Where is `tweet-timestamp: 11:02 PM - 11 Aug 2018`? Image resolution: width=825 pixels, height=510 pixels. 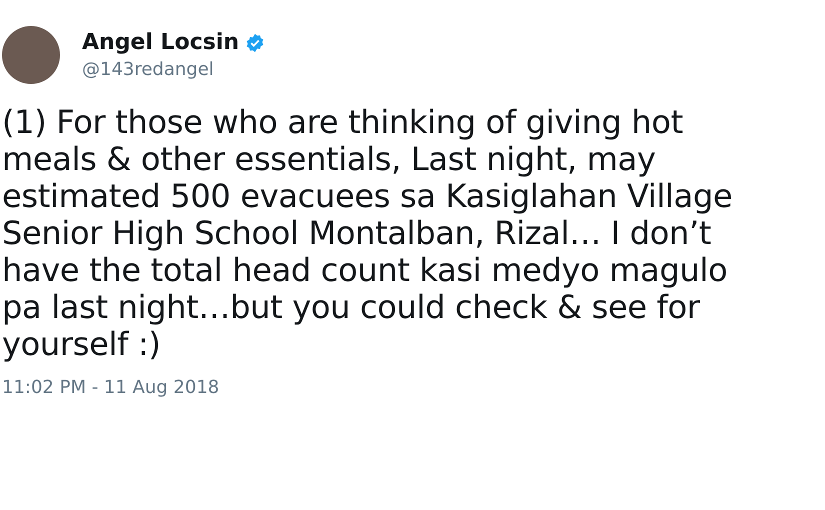
tweet-timestamp: 11:02 PM - 11 Aug 2018 is located at coordinates (413, 387).